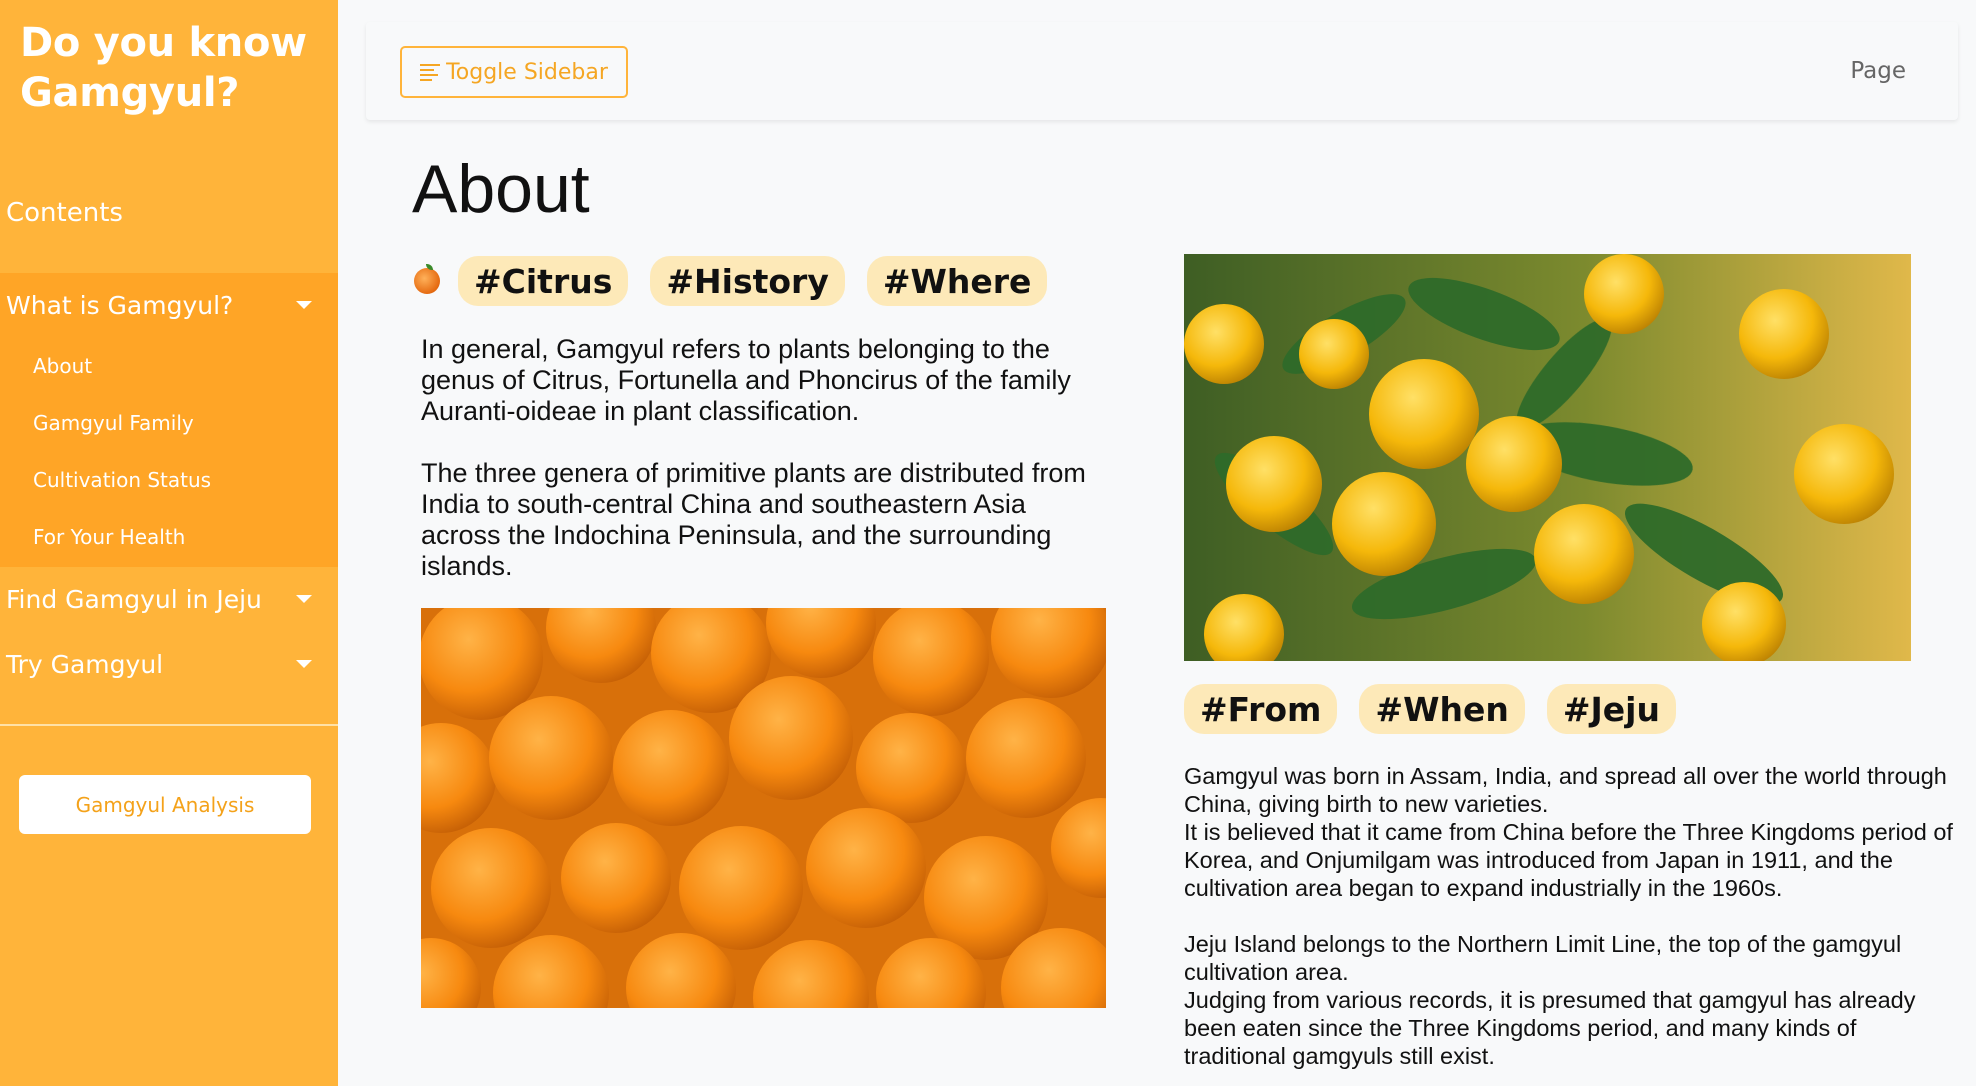 This screenshot has width=1976, height=1086. What do you see at coordinates (134, 599) in the screenshot?
I see `nav-group-label: Find Gamgyul in Jeju` at bounding box center [134, 599].